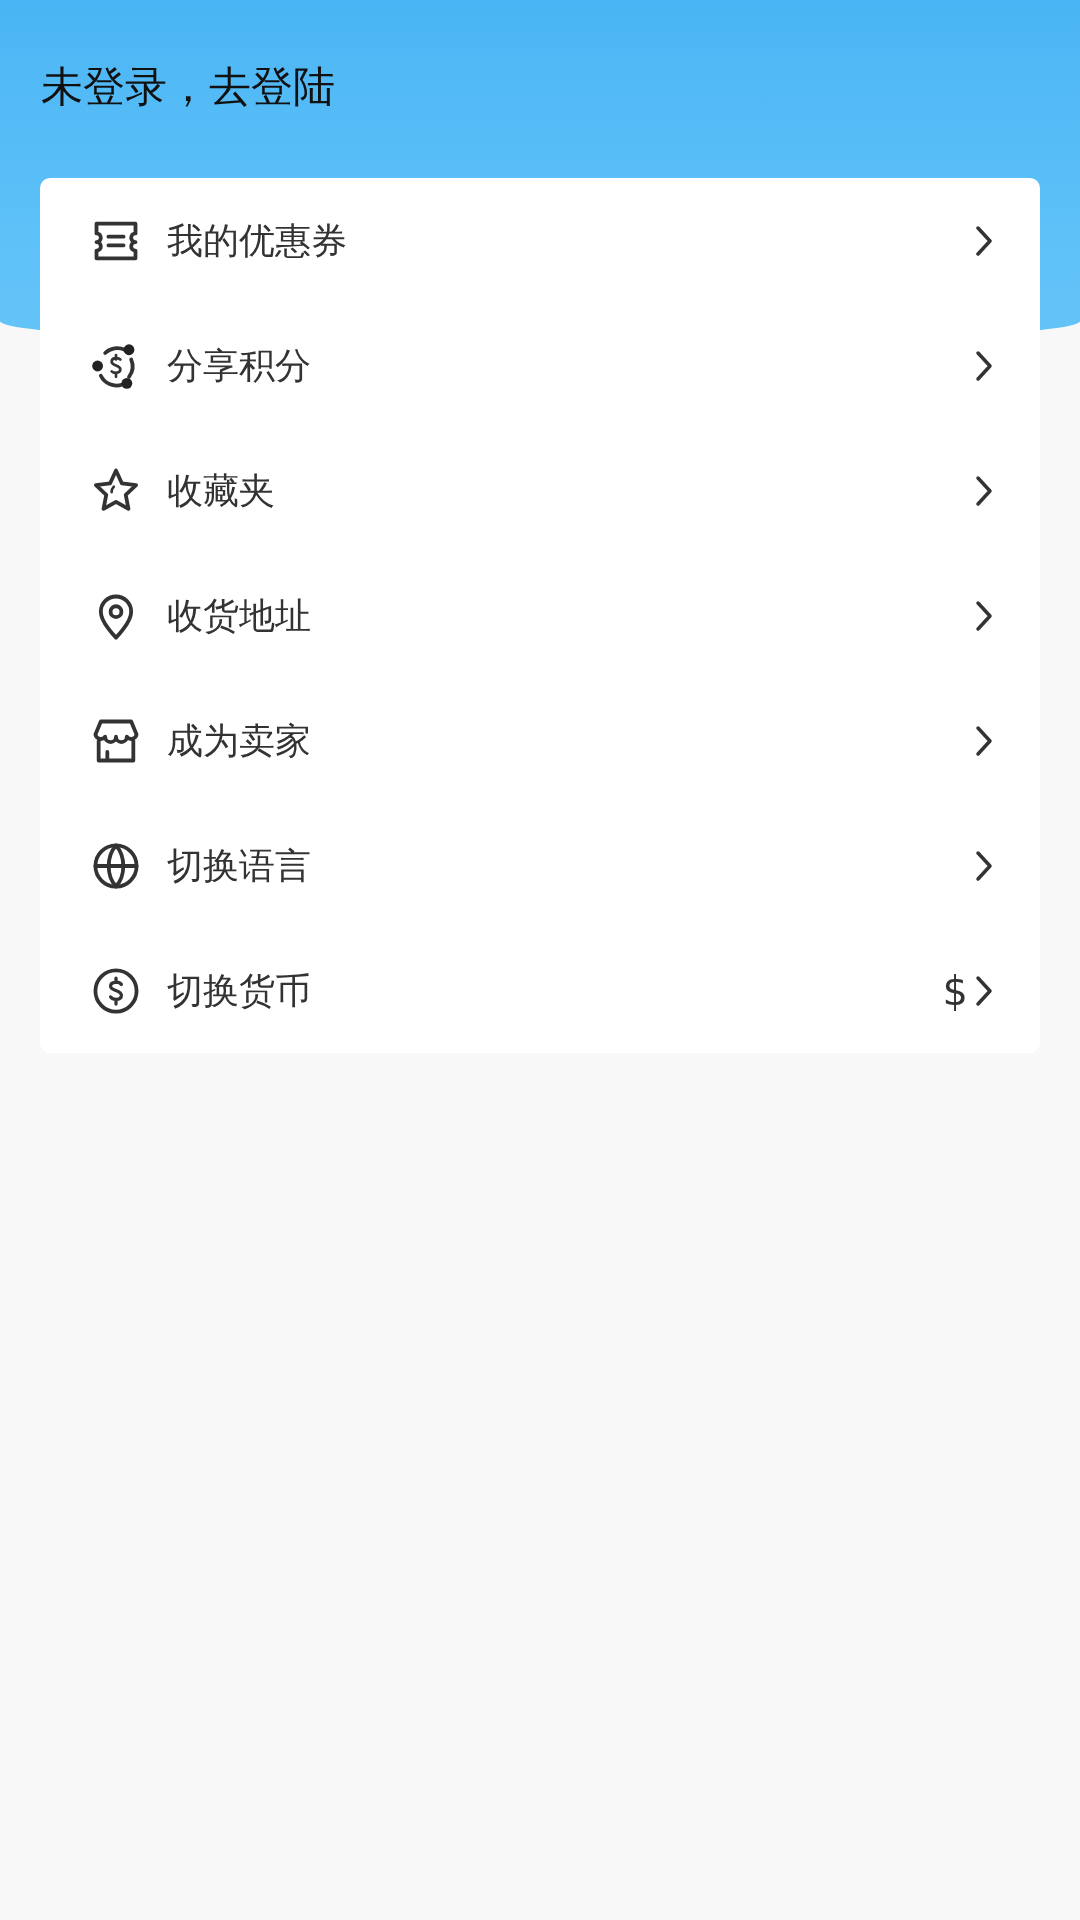 Image resolution: width=1080 pixels, height=1920 pixels. I want to click on menu-item: 收藏夹, so click(540, 490).